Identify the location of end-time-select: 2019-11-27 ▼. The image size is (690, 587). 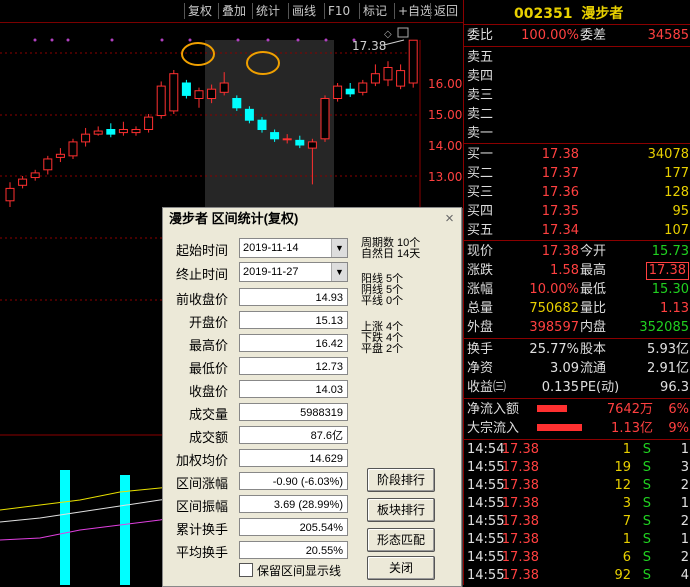
(293, 272).